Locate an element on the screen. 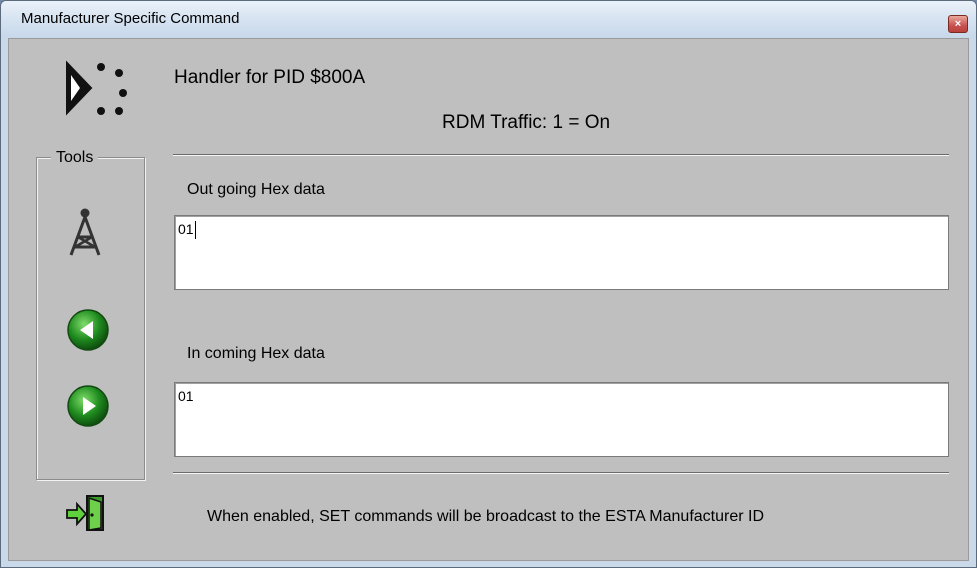 Image resolution: width=977 pixels, height=568 pixels. close-icon: × is located at coordinates (958, 24).